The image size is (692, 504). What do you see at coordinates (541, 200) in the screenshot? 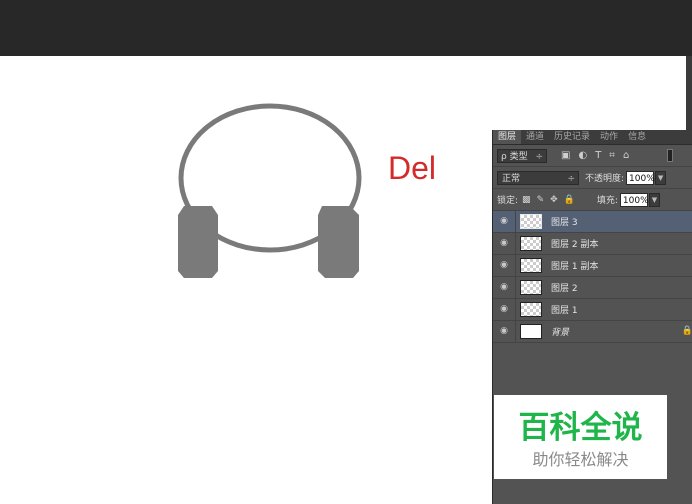
I see `lock-image-icon: ✎` at bounding box center [541, 200].